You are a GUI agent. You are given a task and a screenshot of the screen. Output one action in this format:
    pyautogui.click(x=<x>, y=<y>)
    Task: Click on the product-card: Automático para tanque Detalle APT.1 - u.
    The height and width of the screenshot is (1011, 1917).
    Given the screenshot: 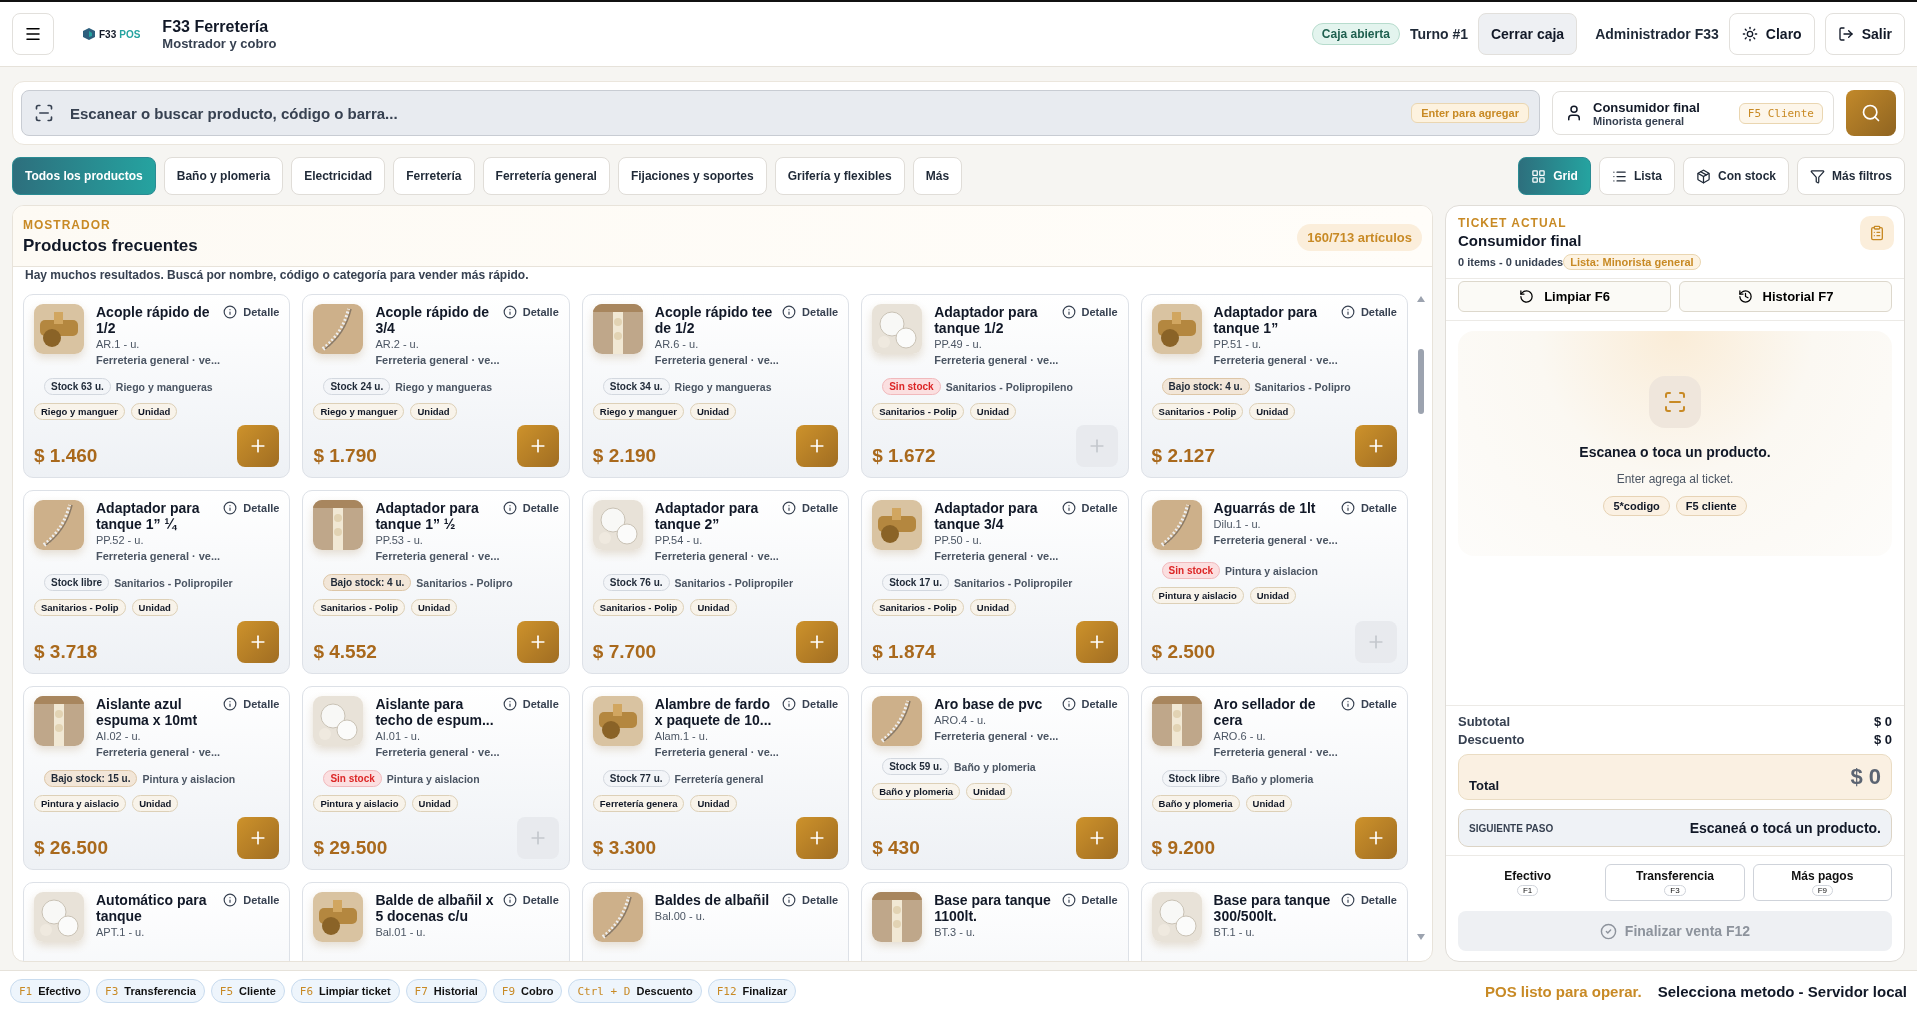 What is the action you would take?
    pyautogui.click(x=157, y=921)
    